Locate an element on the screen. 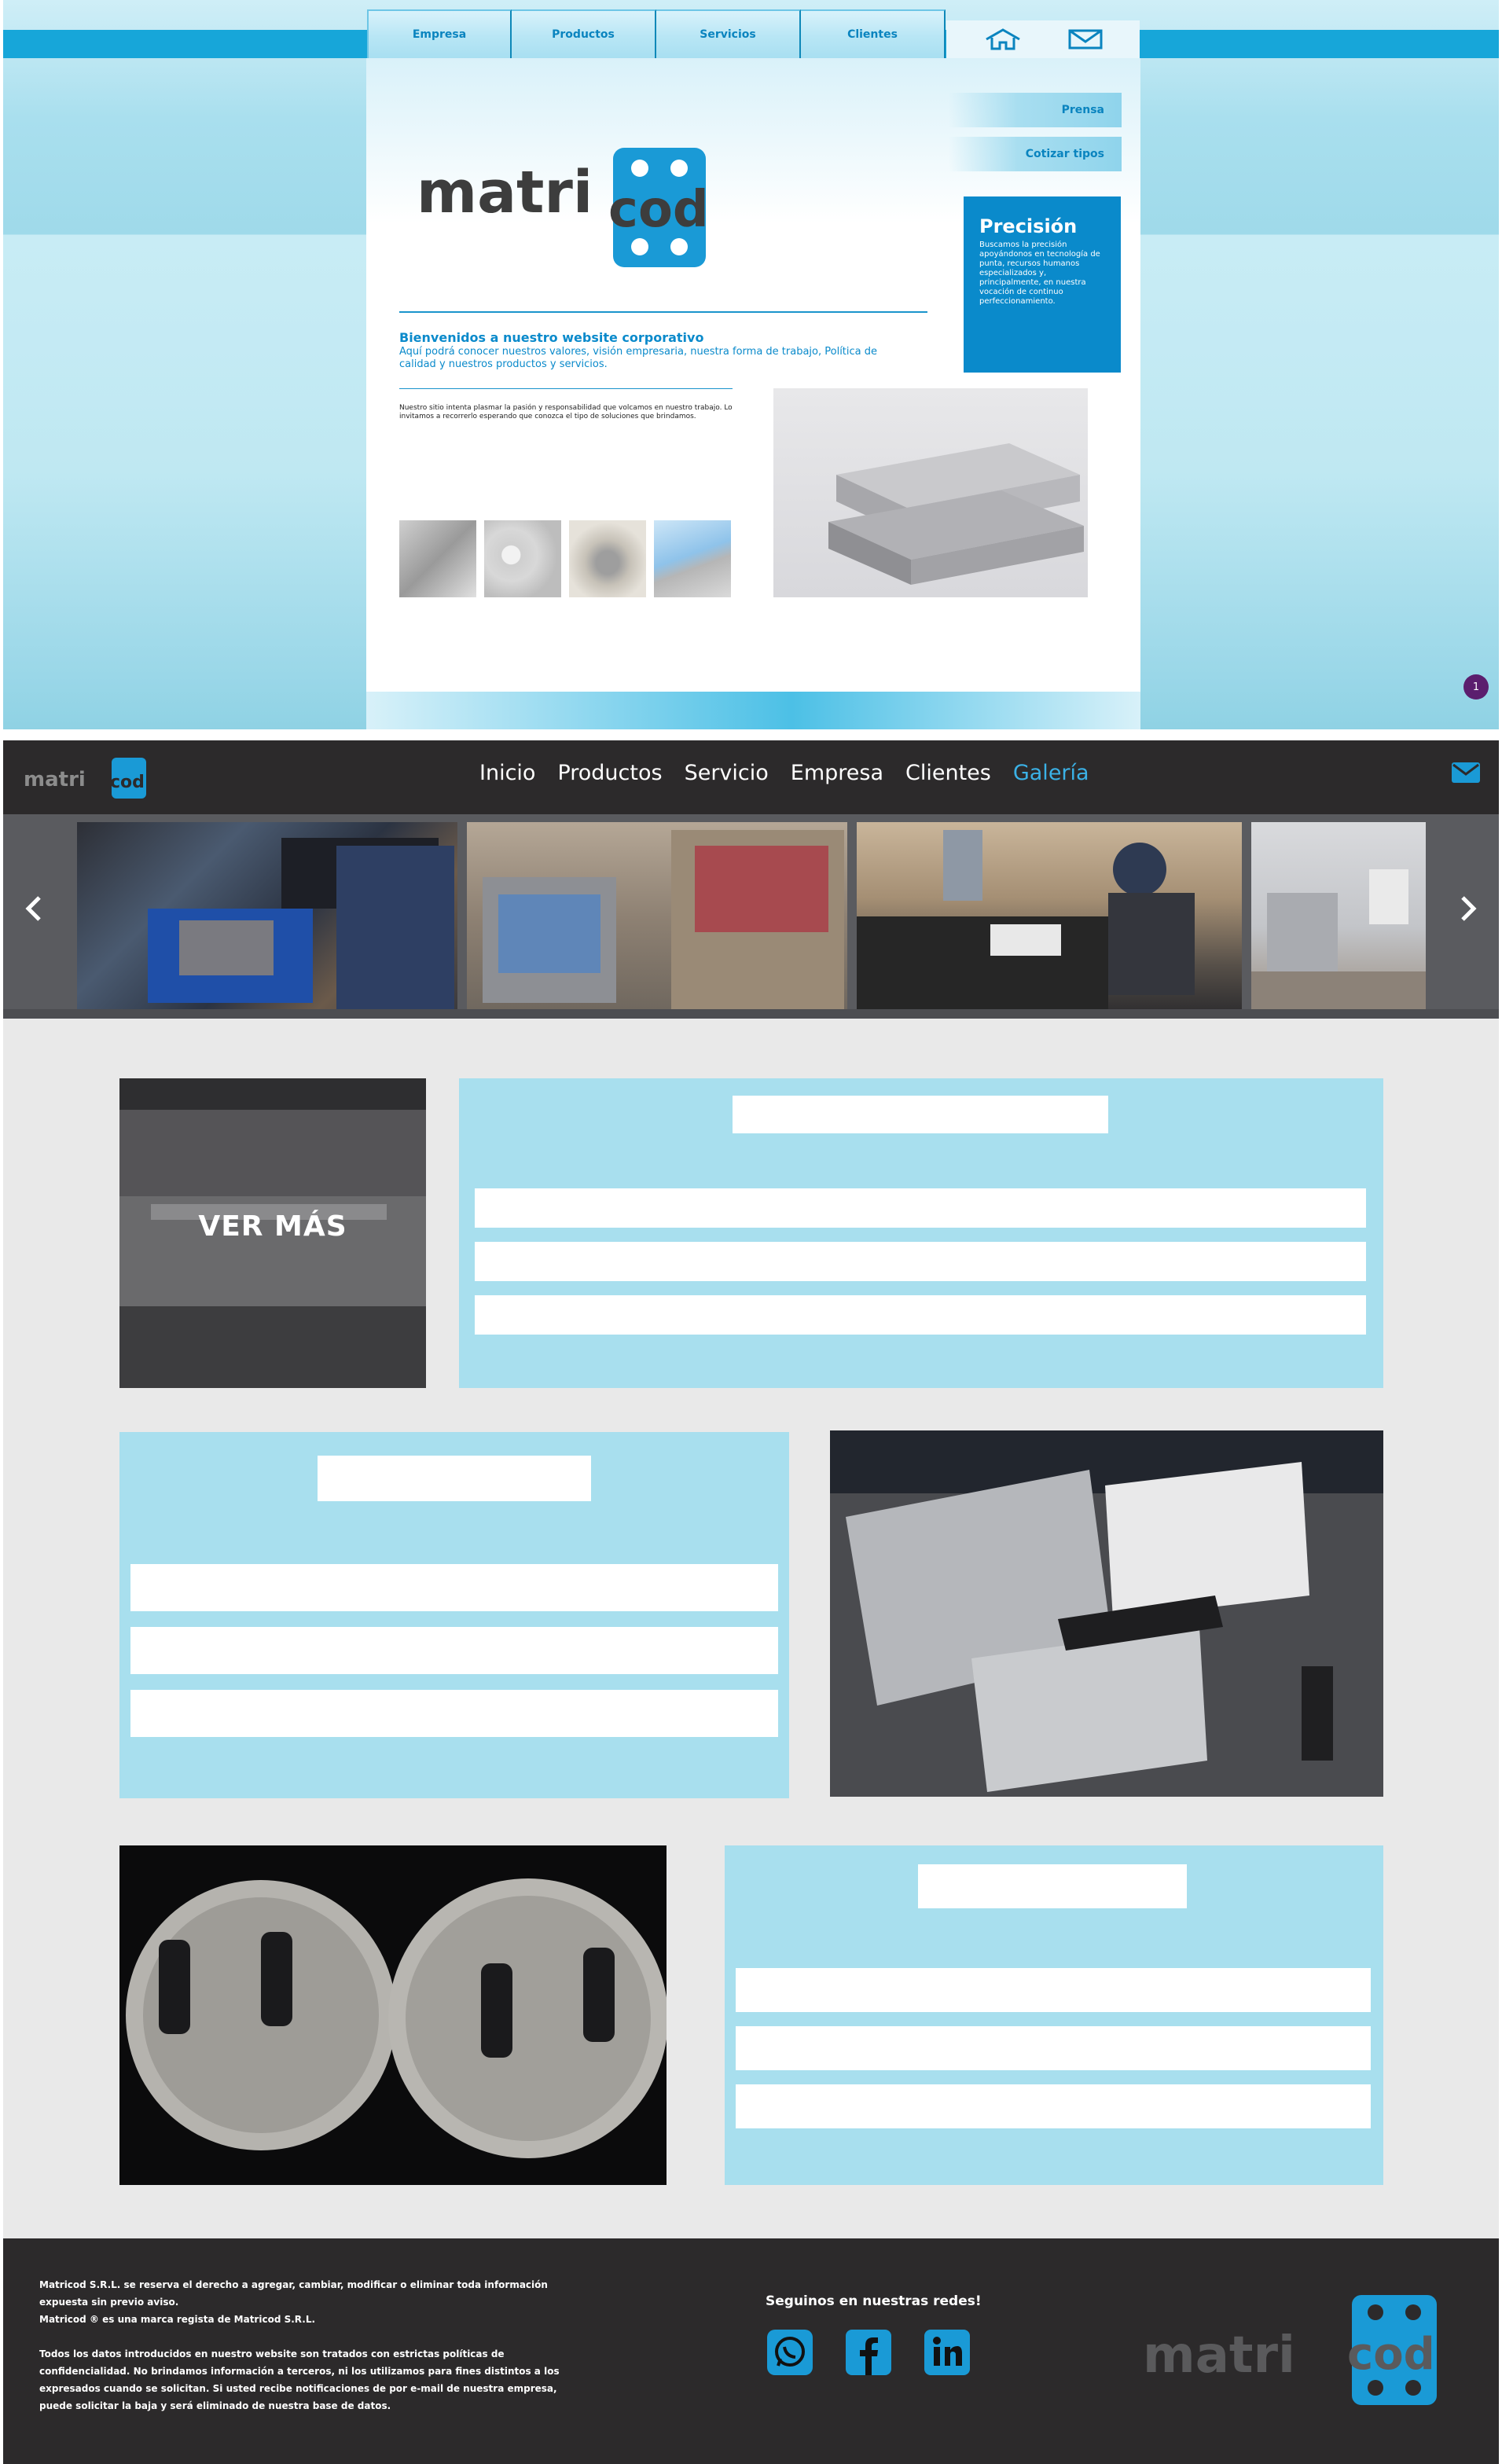 This screenshot has width=1502, height=2464. legacy-icon-bar is located at coordinates (1043, 39).